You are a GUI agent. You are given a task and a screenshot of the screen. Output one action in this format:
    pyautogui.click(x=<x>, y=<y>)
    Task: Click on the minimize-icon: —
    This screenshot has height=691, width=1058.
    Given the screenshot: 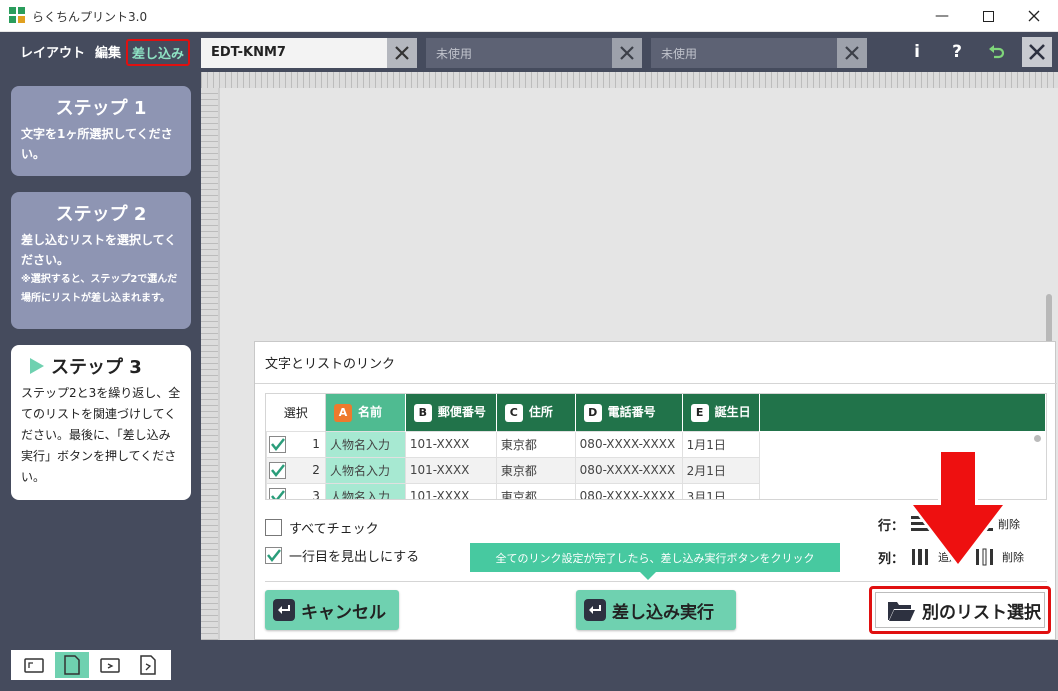 What is the action you would take?
    pyautogui.click(x=942, y=16)
    